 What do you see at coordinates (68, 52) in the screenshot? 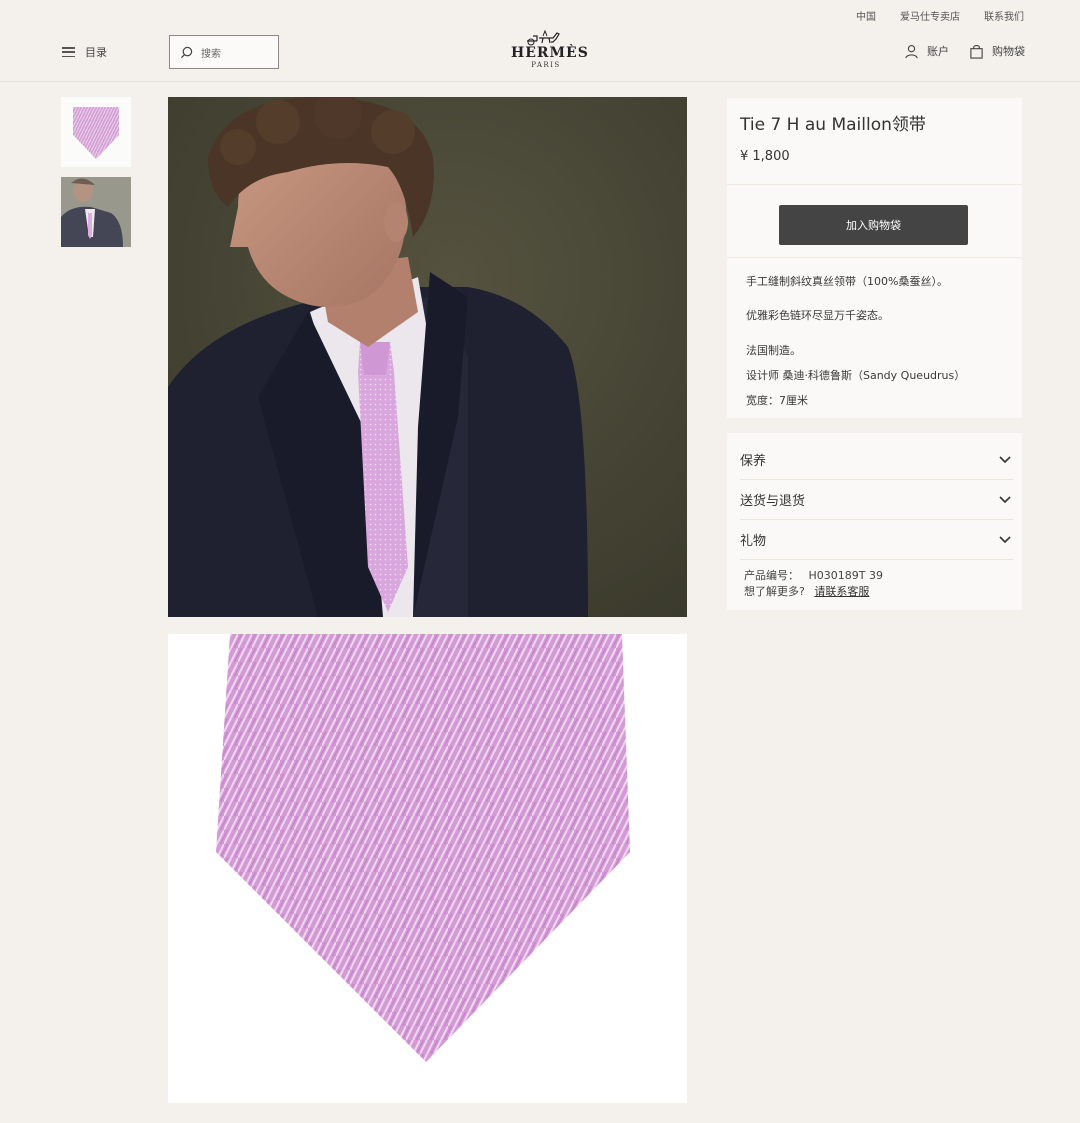
I see `hamburger-icon` at bounding box center [68, 52].